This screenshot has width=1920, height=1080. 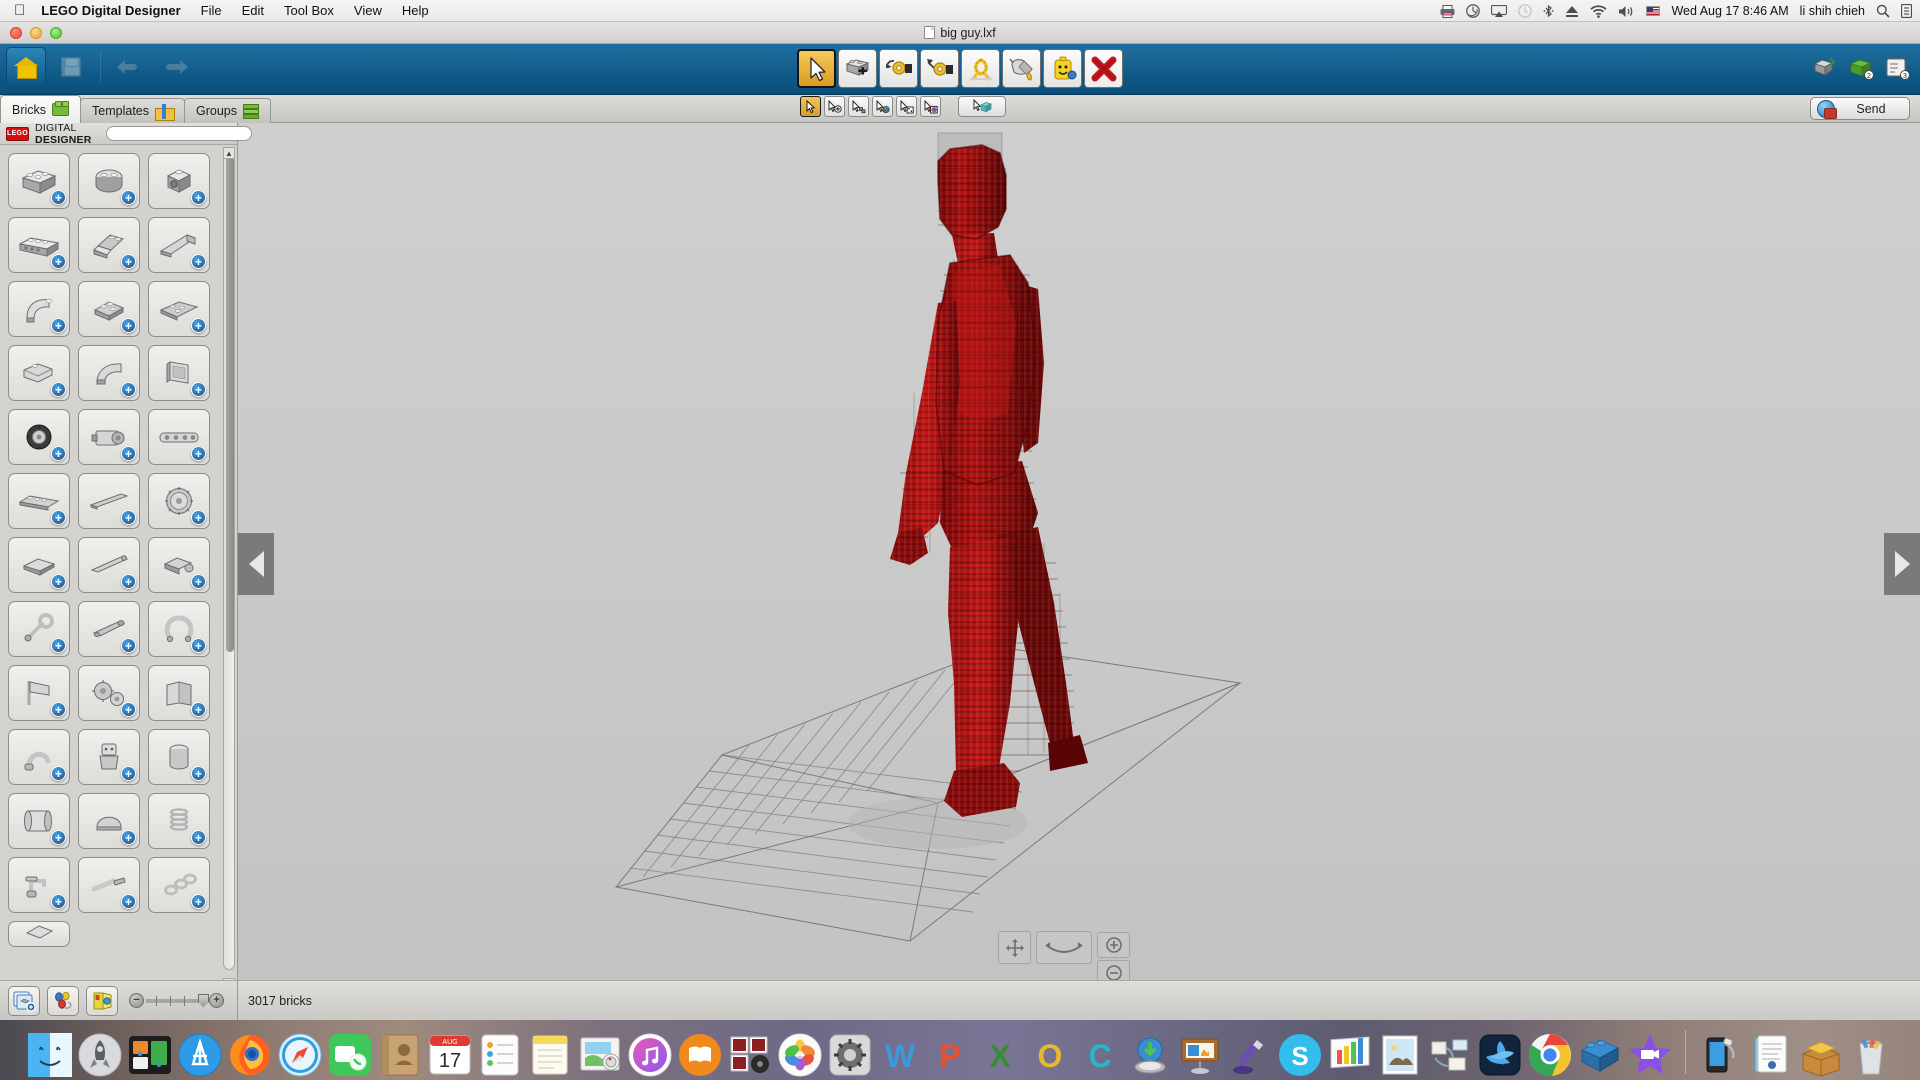 I want to click on dock-preview, so click(x=1400, y=1055).